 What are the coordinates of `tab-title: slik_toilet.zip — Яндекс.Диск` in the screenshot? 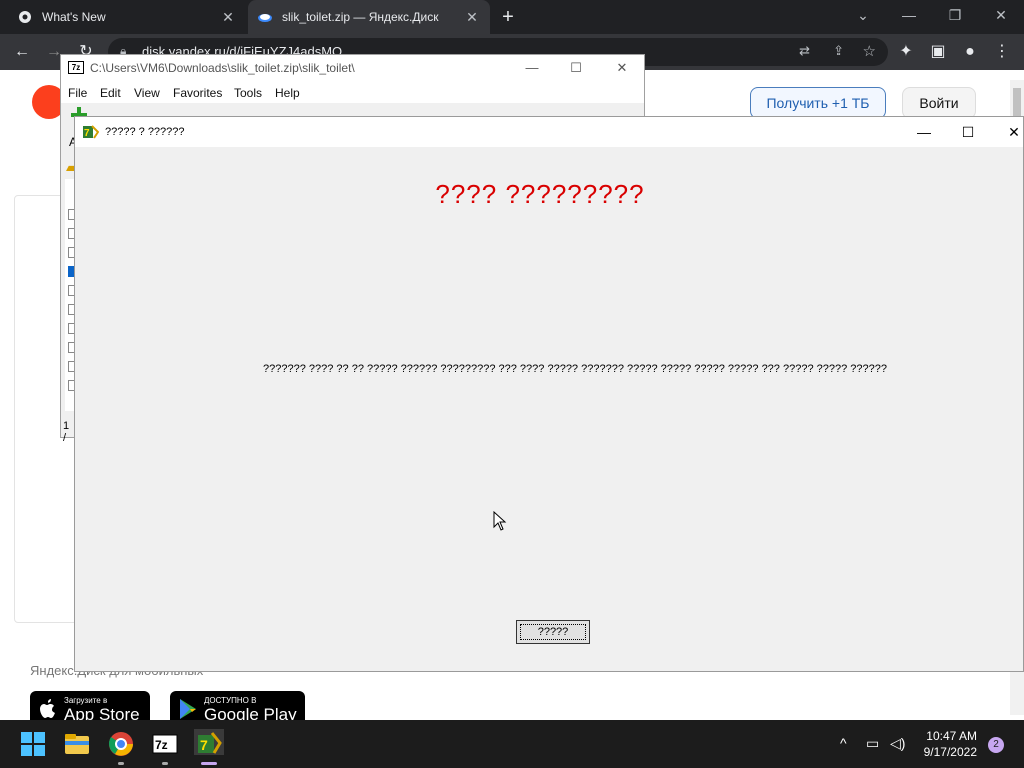 It's located at (360, 17).